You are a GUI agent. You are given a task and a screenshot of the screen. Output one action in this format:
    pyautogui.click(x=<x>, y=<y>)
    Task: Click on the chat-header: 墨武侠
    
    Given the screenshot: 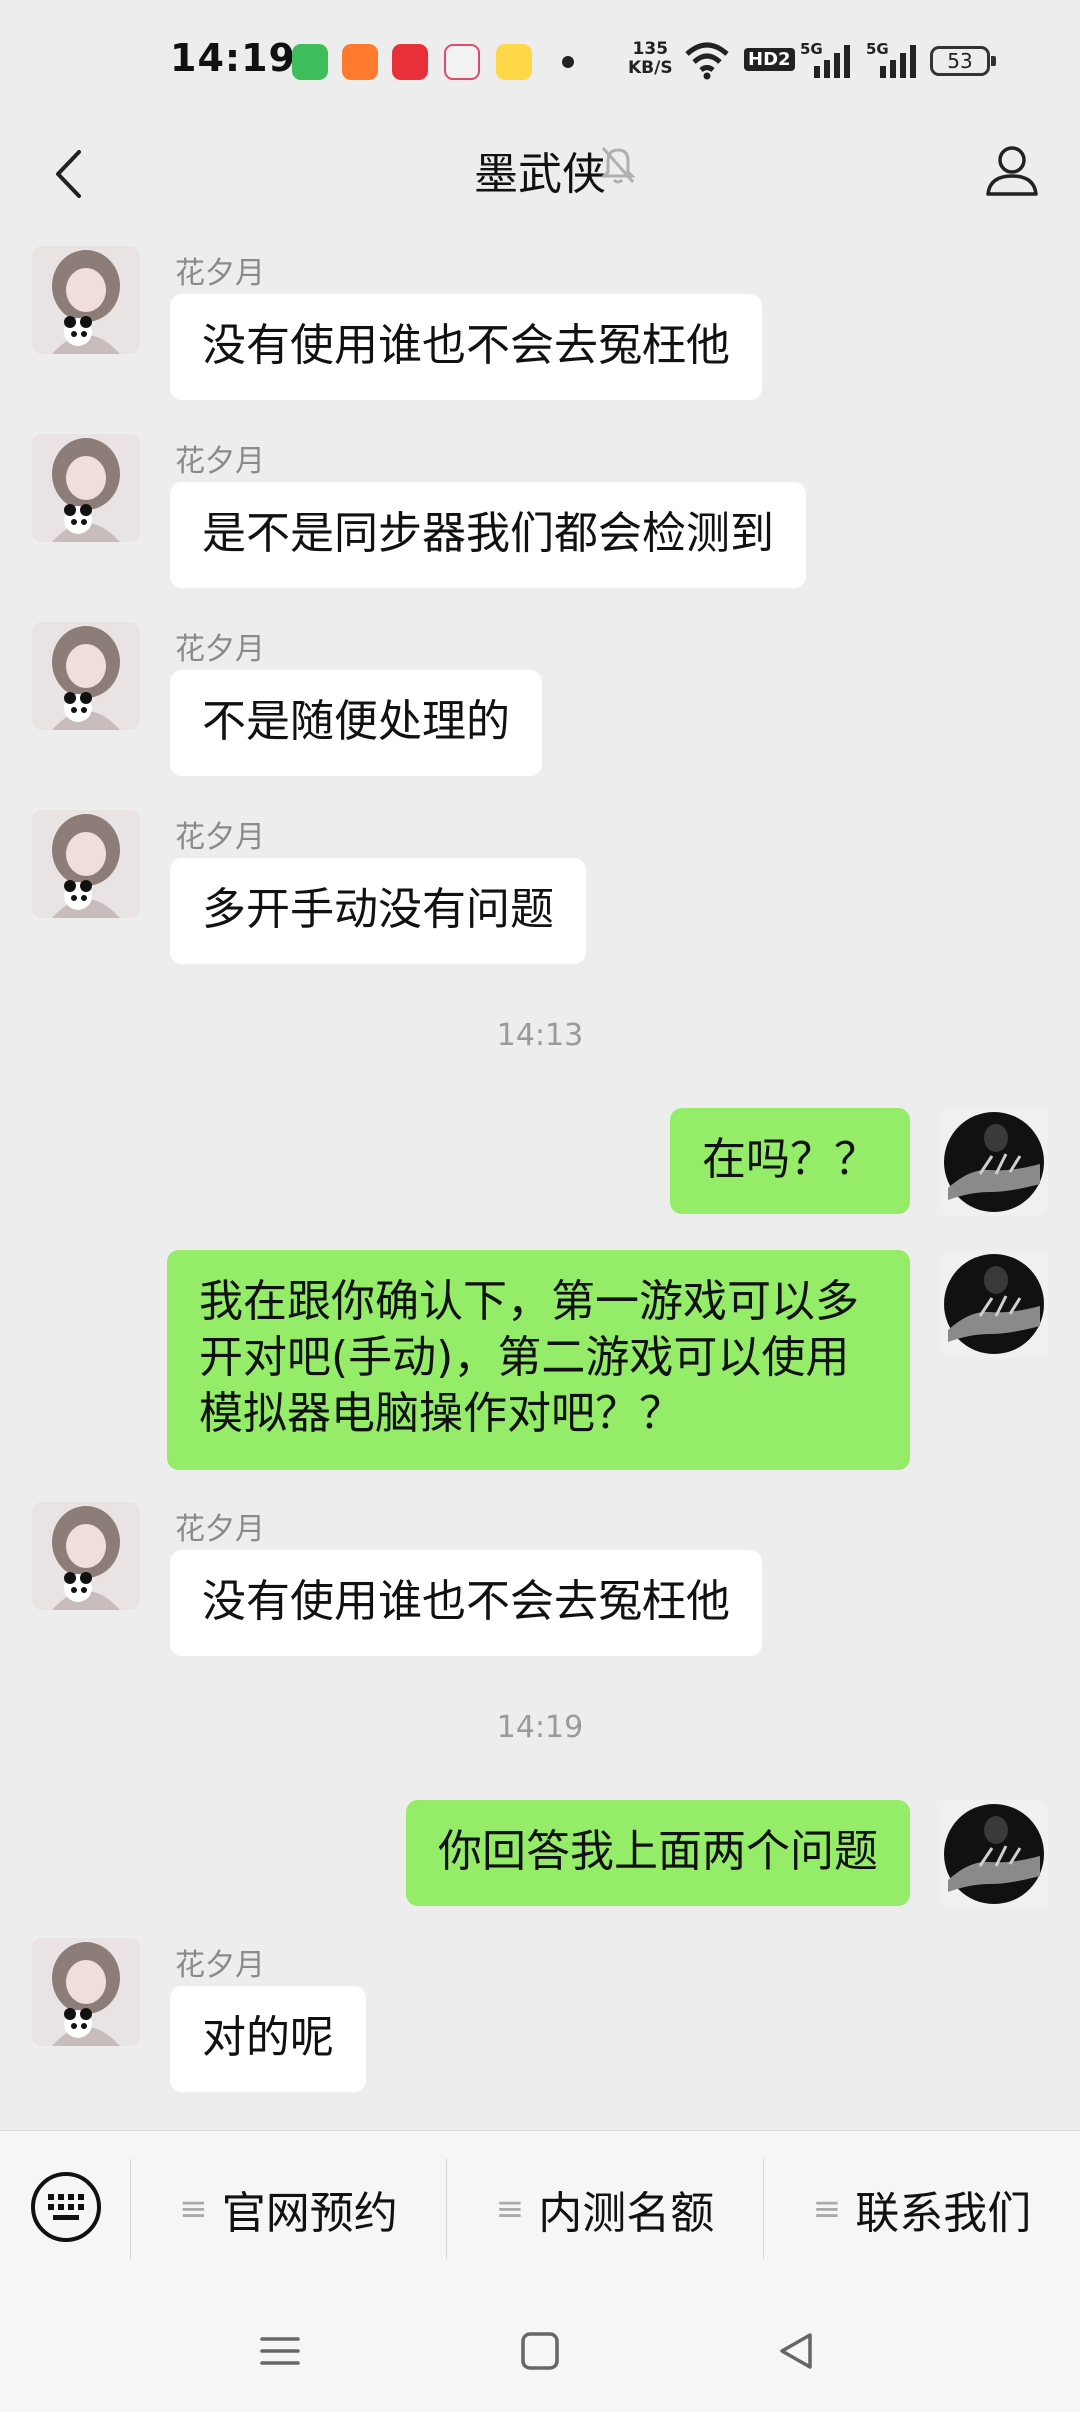 What is the action you would take?
    pyautogui.click(x=540, y=175)
    